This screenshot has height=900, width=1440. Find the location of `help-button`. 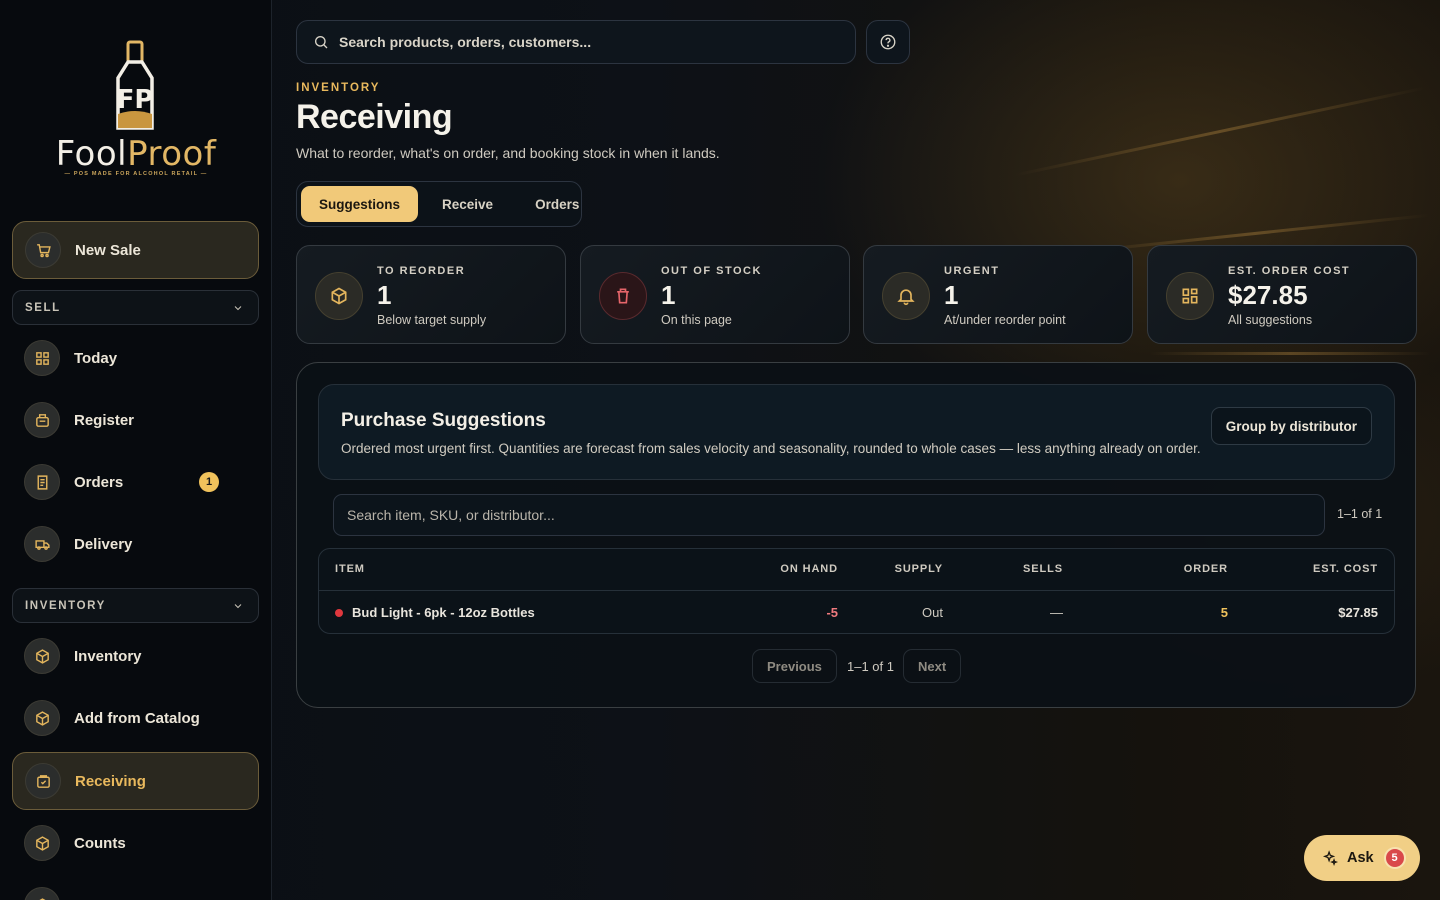

help-button is located at coordinates (888, 42).